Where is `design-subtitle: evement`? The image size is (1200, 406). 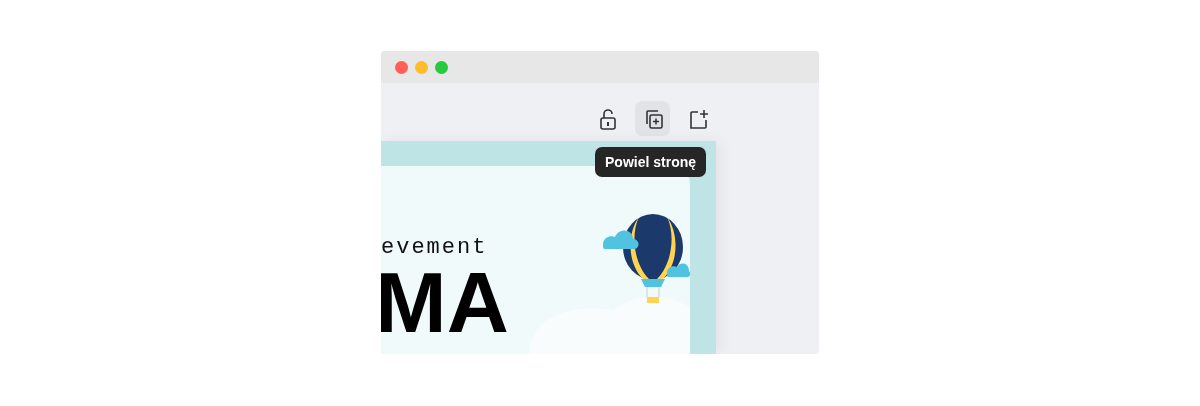 design-subtitle: evement is located at coordinates (434, 248).